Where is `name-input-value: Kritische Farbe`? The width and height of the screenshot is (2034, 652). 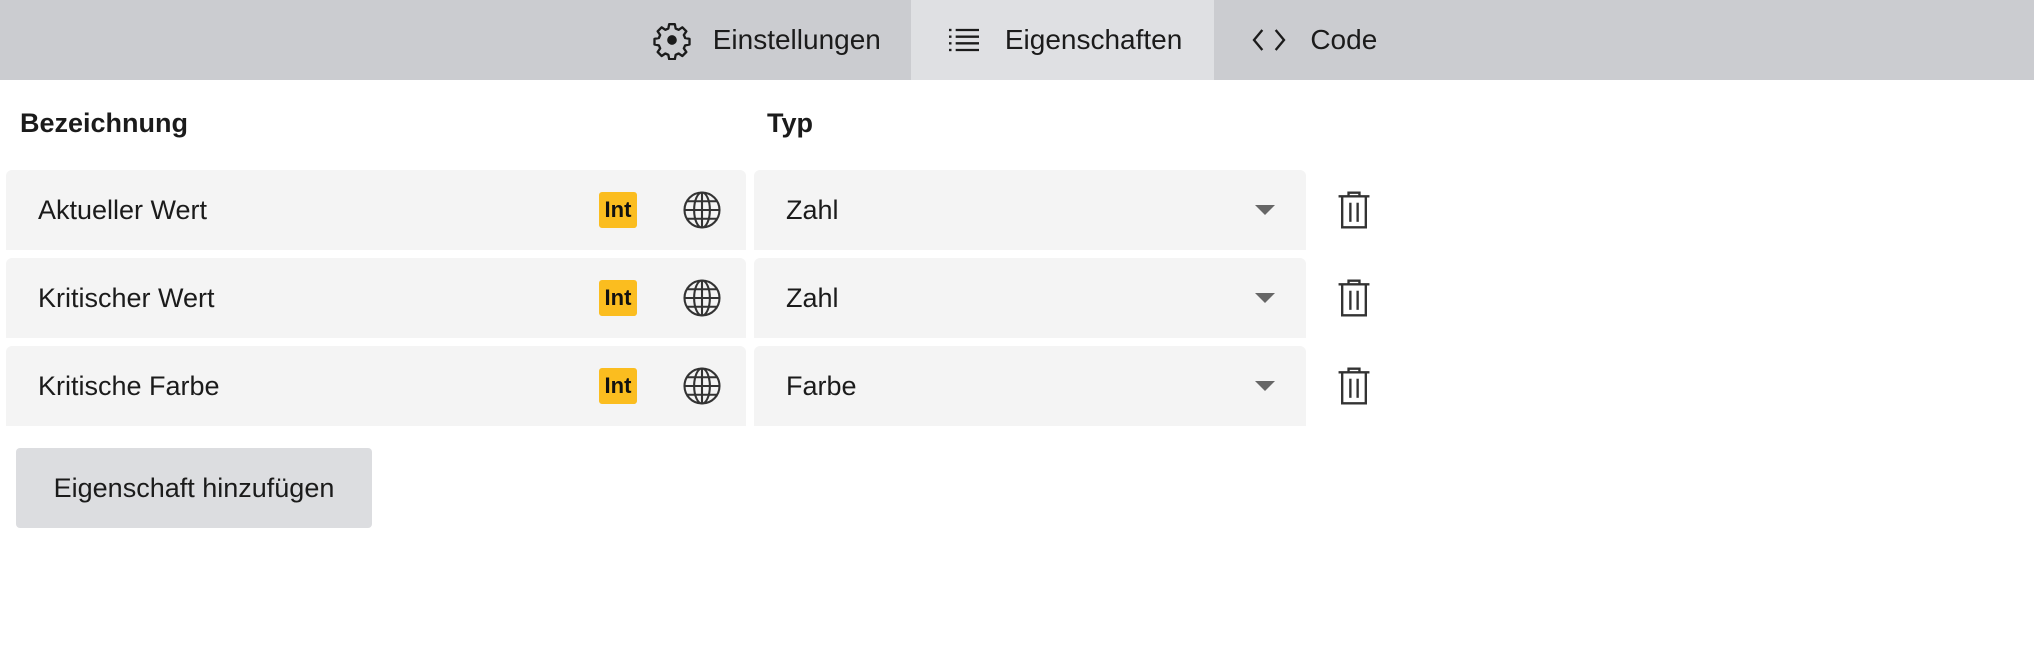 name-input-value: Kritische Farbe is located at coordinates (129, 386).